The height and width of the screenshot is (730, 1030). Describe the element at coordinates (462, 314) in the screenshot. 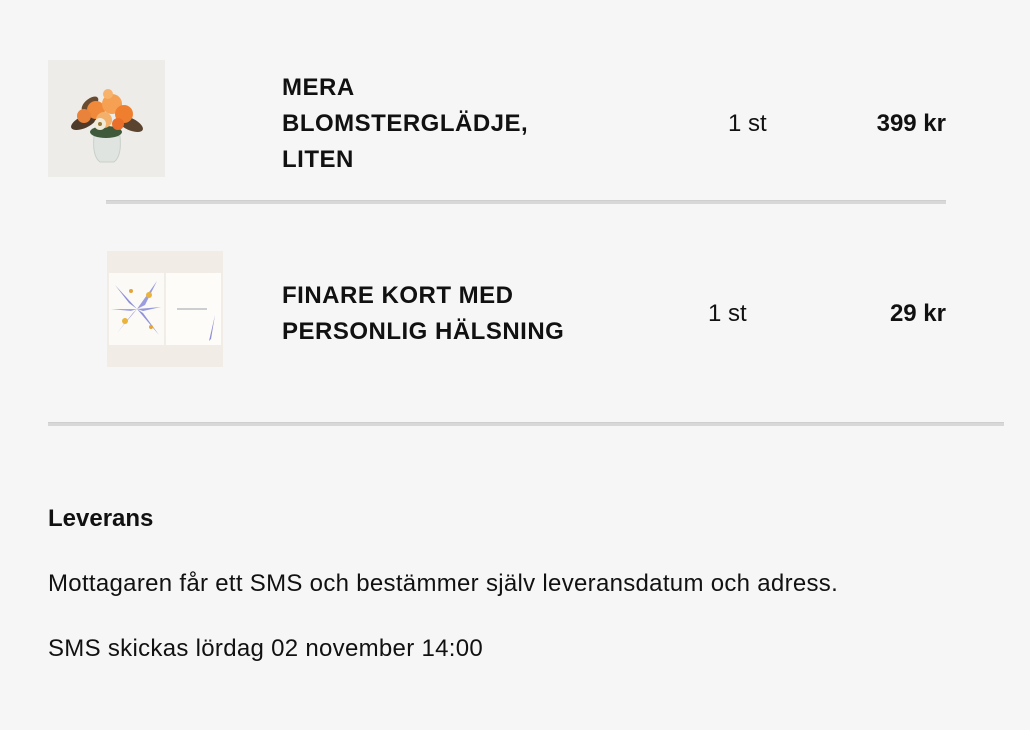

I see `product-name: FINARE KORT MED PERSONLIG HÄLSNING` at that location.